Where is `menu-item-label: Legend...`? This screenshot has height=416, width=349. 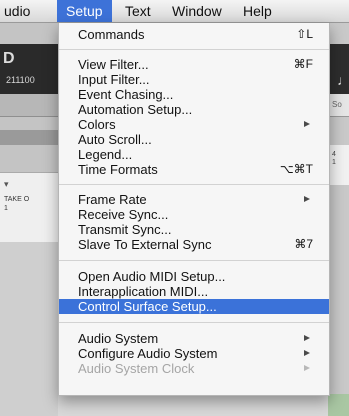 menu-item-label: Legend... is located at coordinates (105, 154).